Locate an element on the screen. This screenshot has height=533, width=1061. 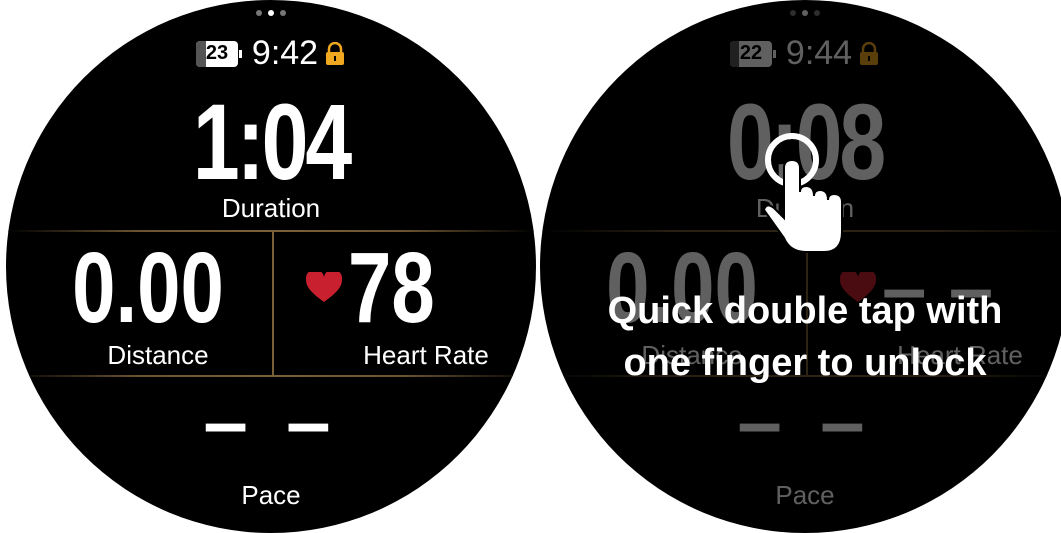
battery-icon: 23 is located at coordinates (218, 53).